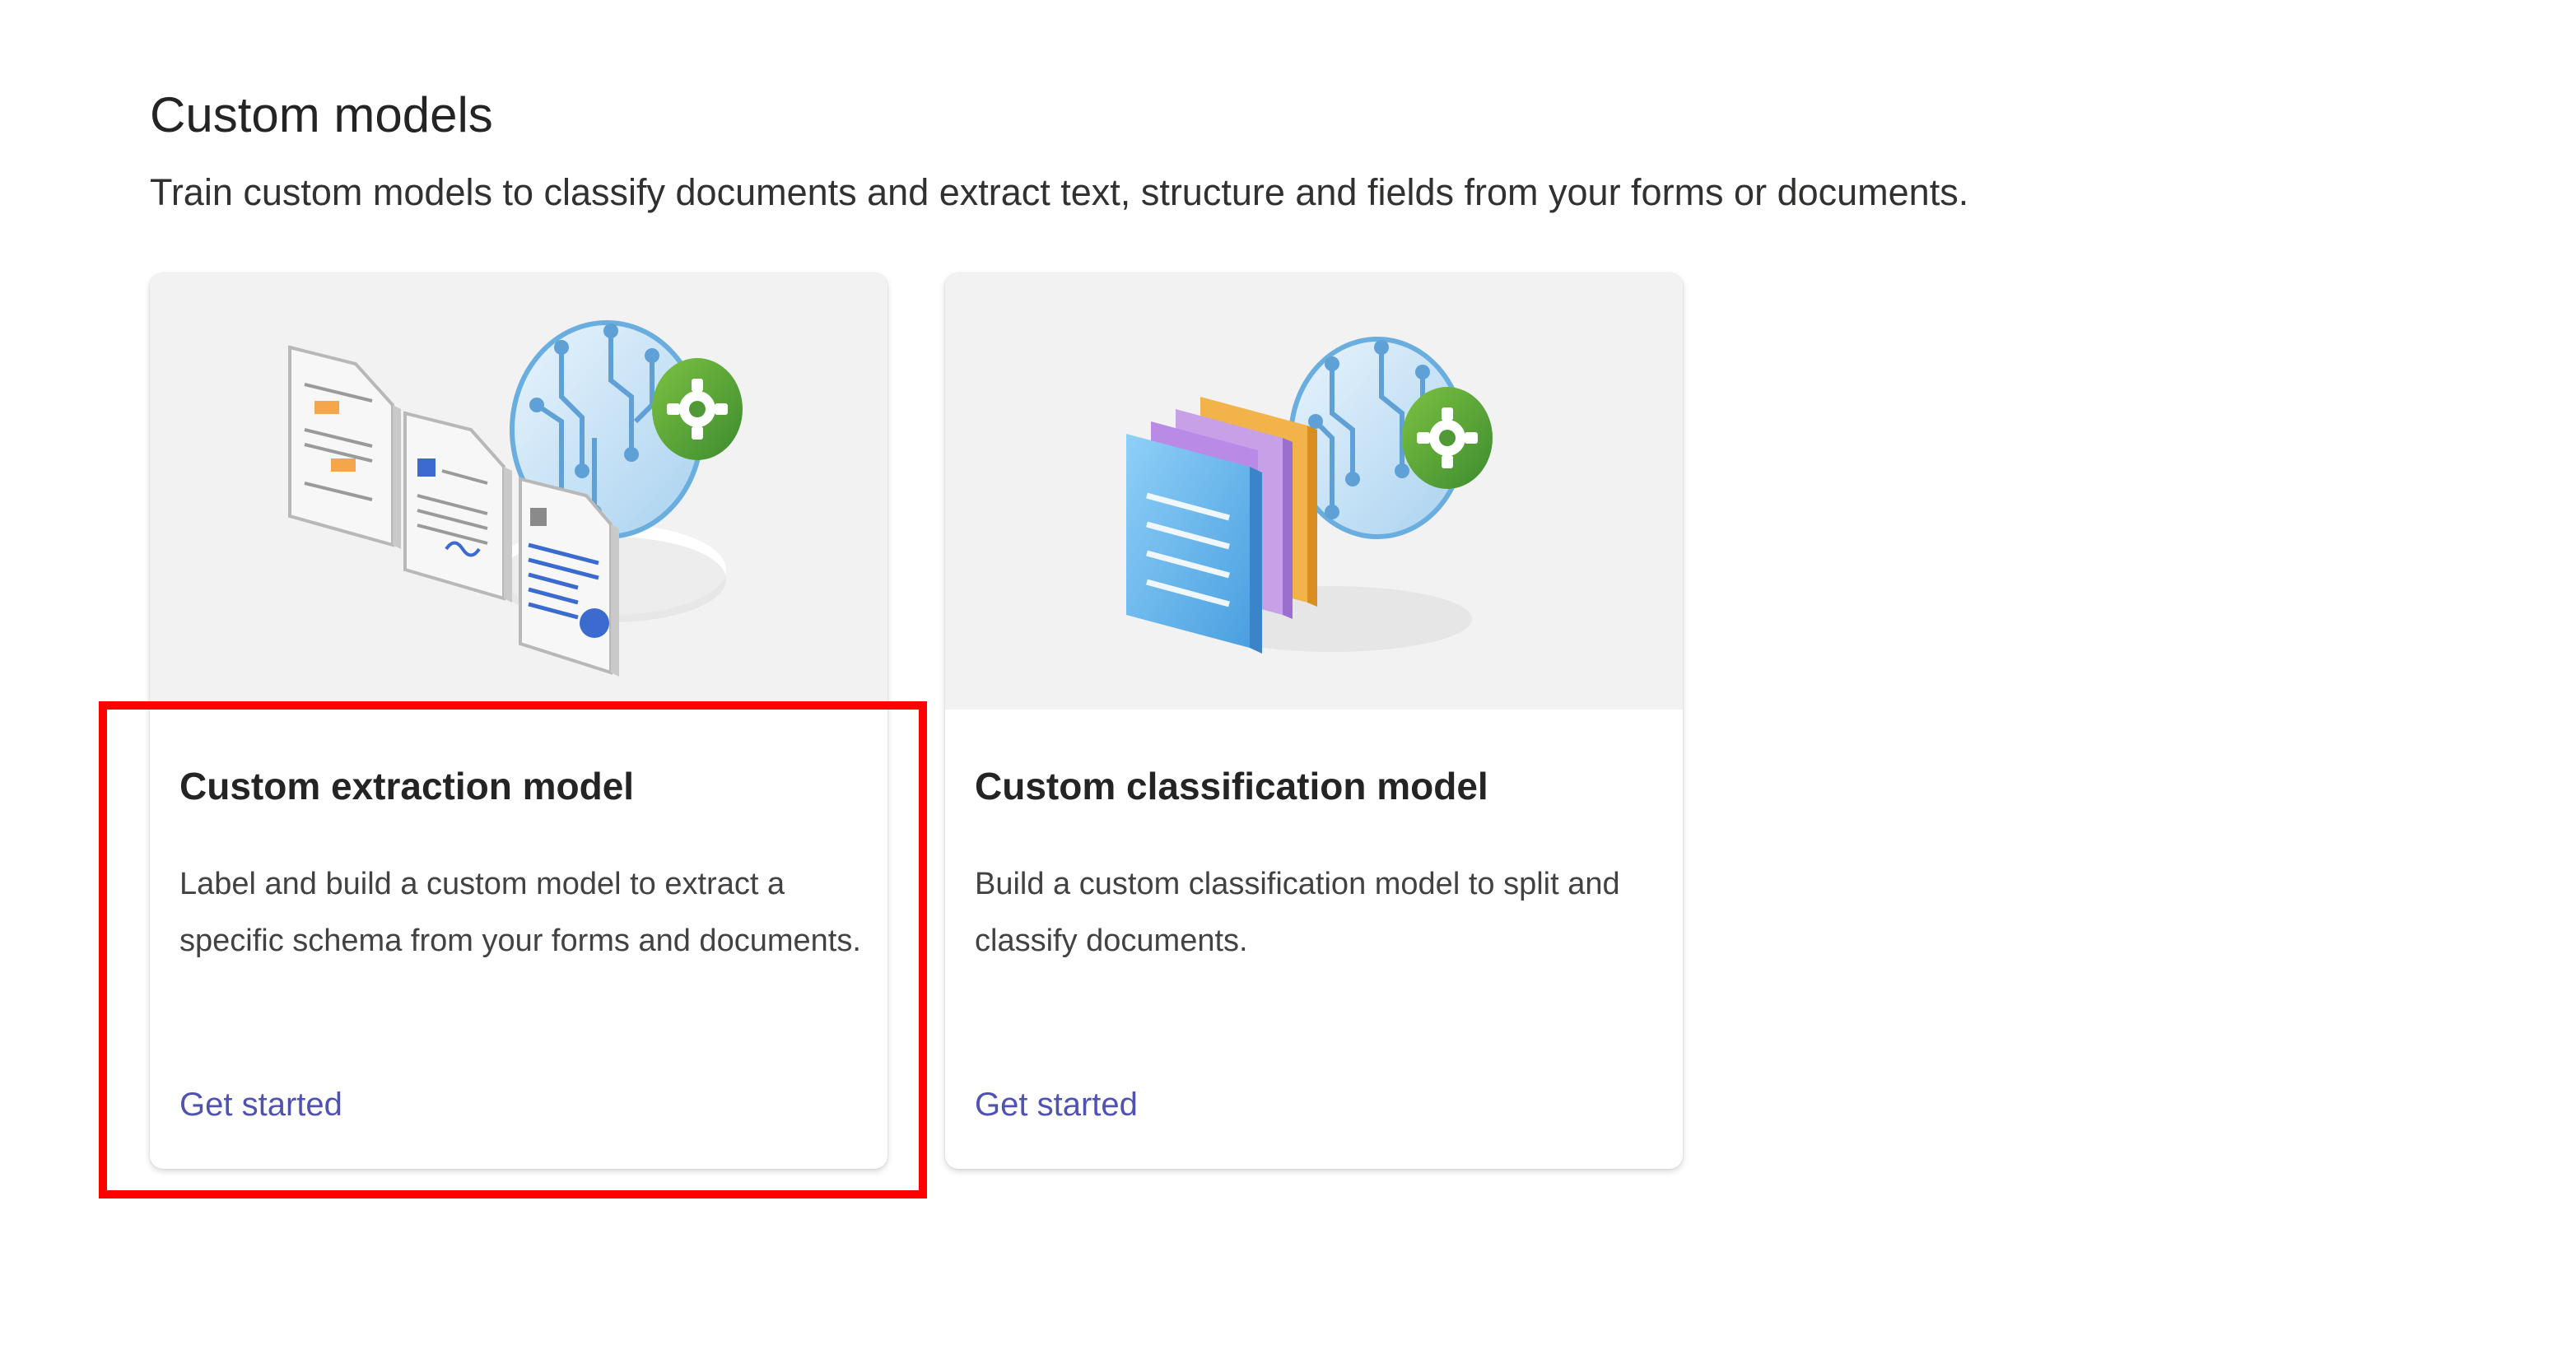 The height and width of the screenshot is (1359, 2576). I want to click on get-started-link: Get started, so click(1056, 1104).